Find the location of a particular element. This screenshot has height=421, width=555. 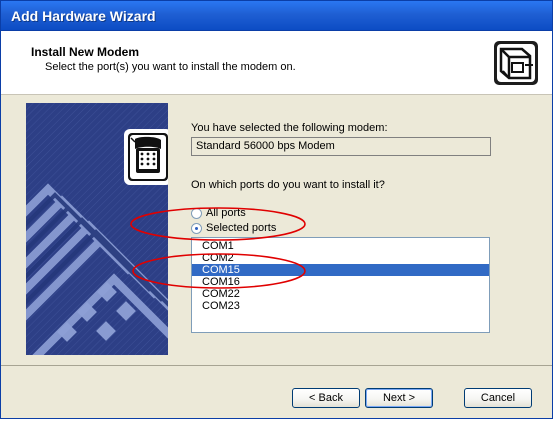

port-item-com1: COM1 is located at coordinates (340, 246).